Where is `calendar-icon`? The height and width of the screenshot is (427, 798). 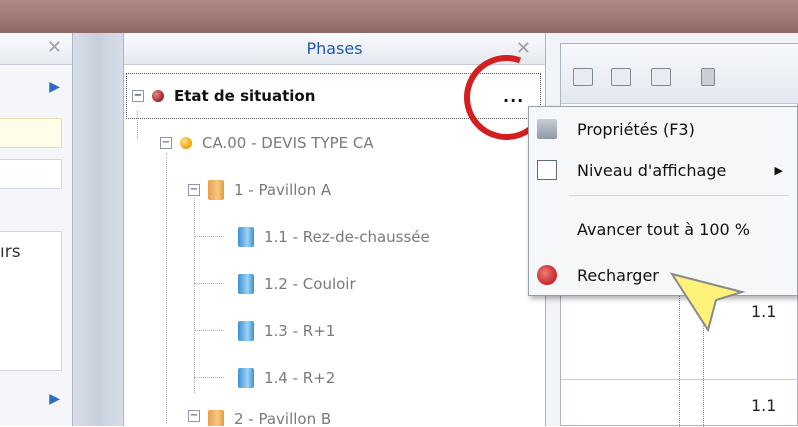 calendar-icon is located at coordinates (583, 77).